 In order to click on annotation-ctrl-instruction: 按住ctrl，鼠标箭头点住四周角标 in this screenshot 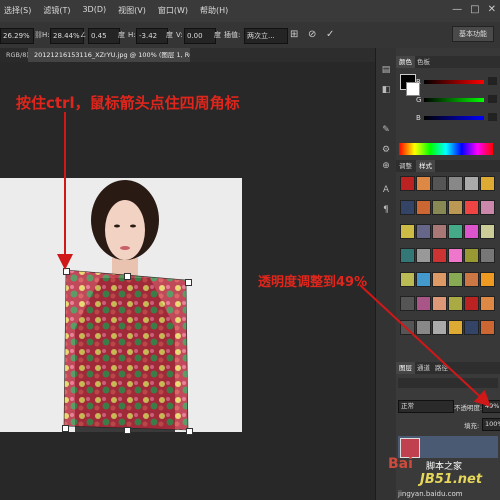, I will do `click(128, 103)`.